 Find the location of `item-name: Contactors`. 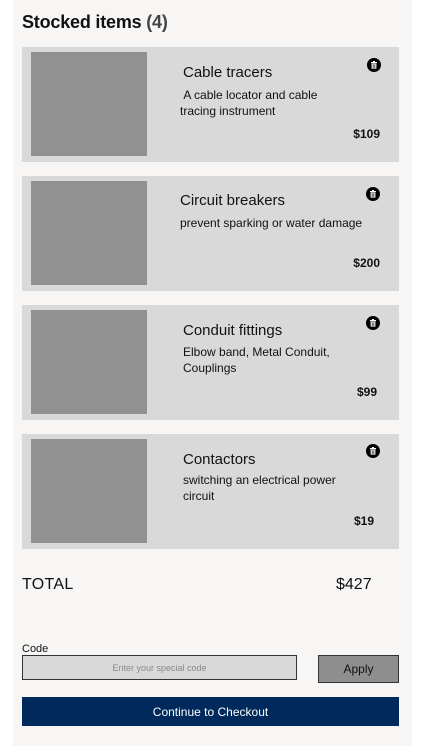

item-name: Contactors is located at coordinates (219, 459).